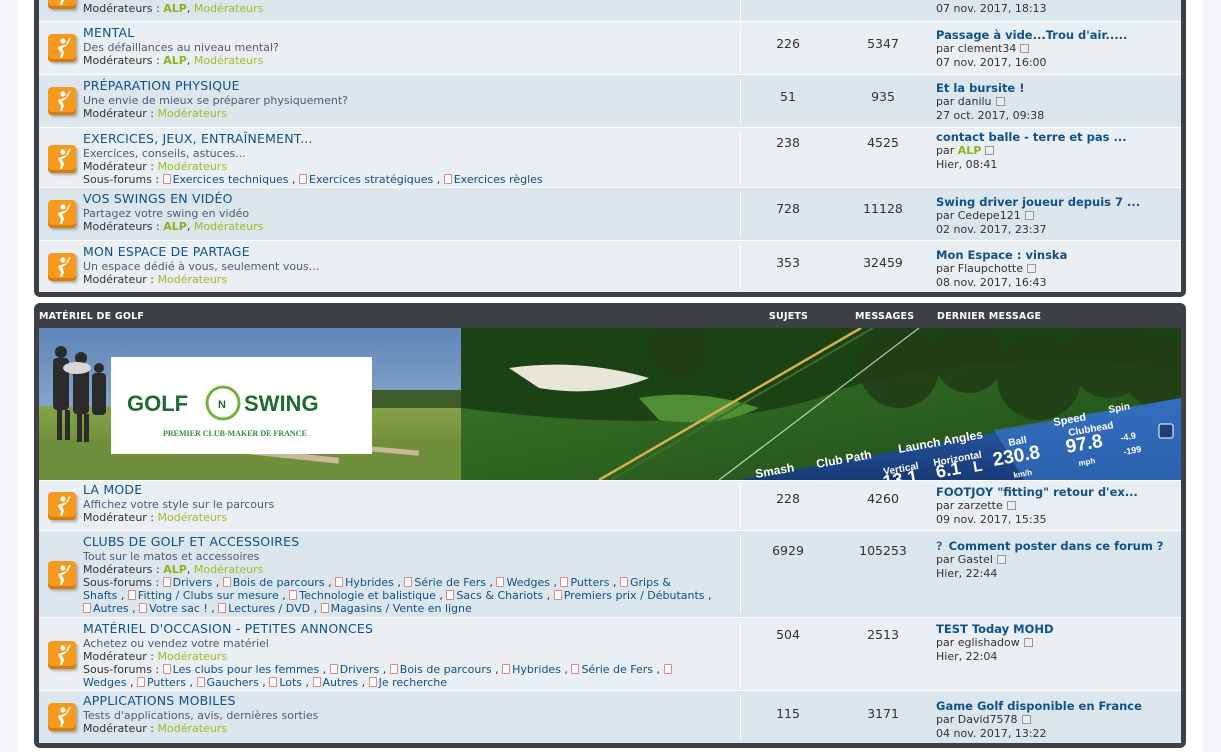 The width and height of the screenshot is (1221, 752). Describe the element at coordinates (989, 642) in the screenshot. I see `user-link: eglishadow` at that location.